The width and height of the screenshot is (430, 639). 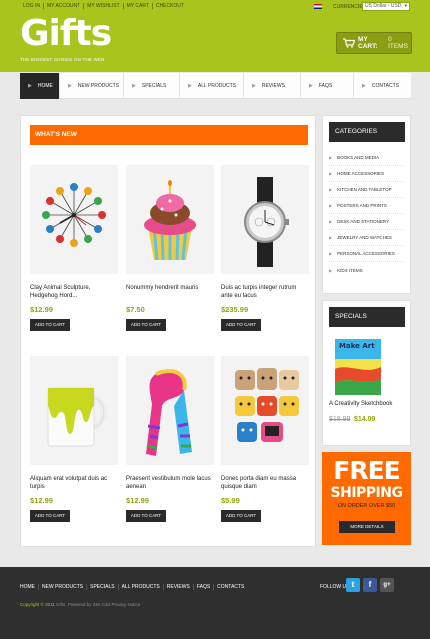 I want to click on free-text: FREE, so click(x=366, y=470).